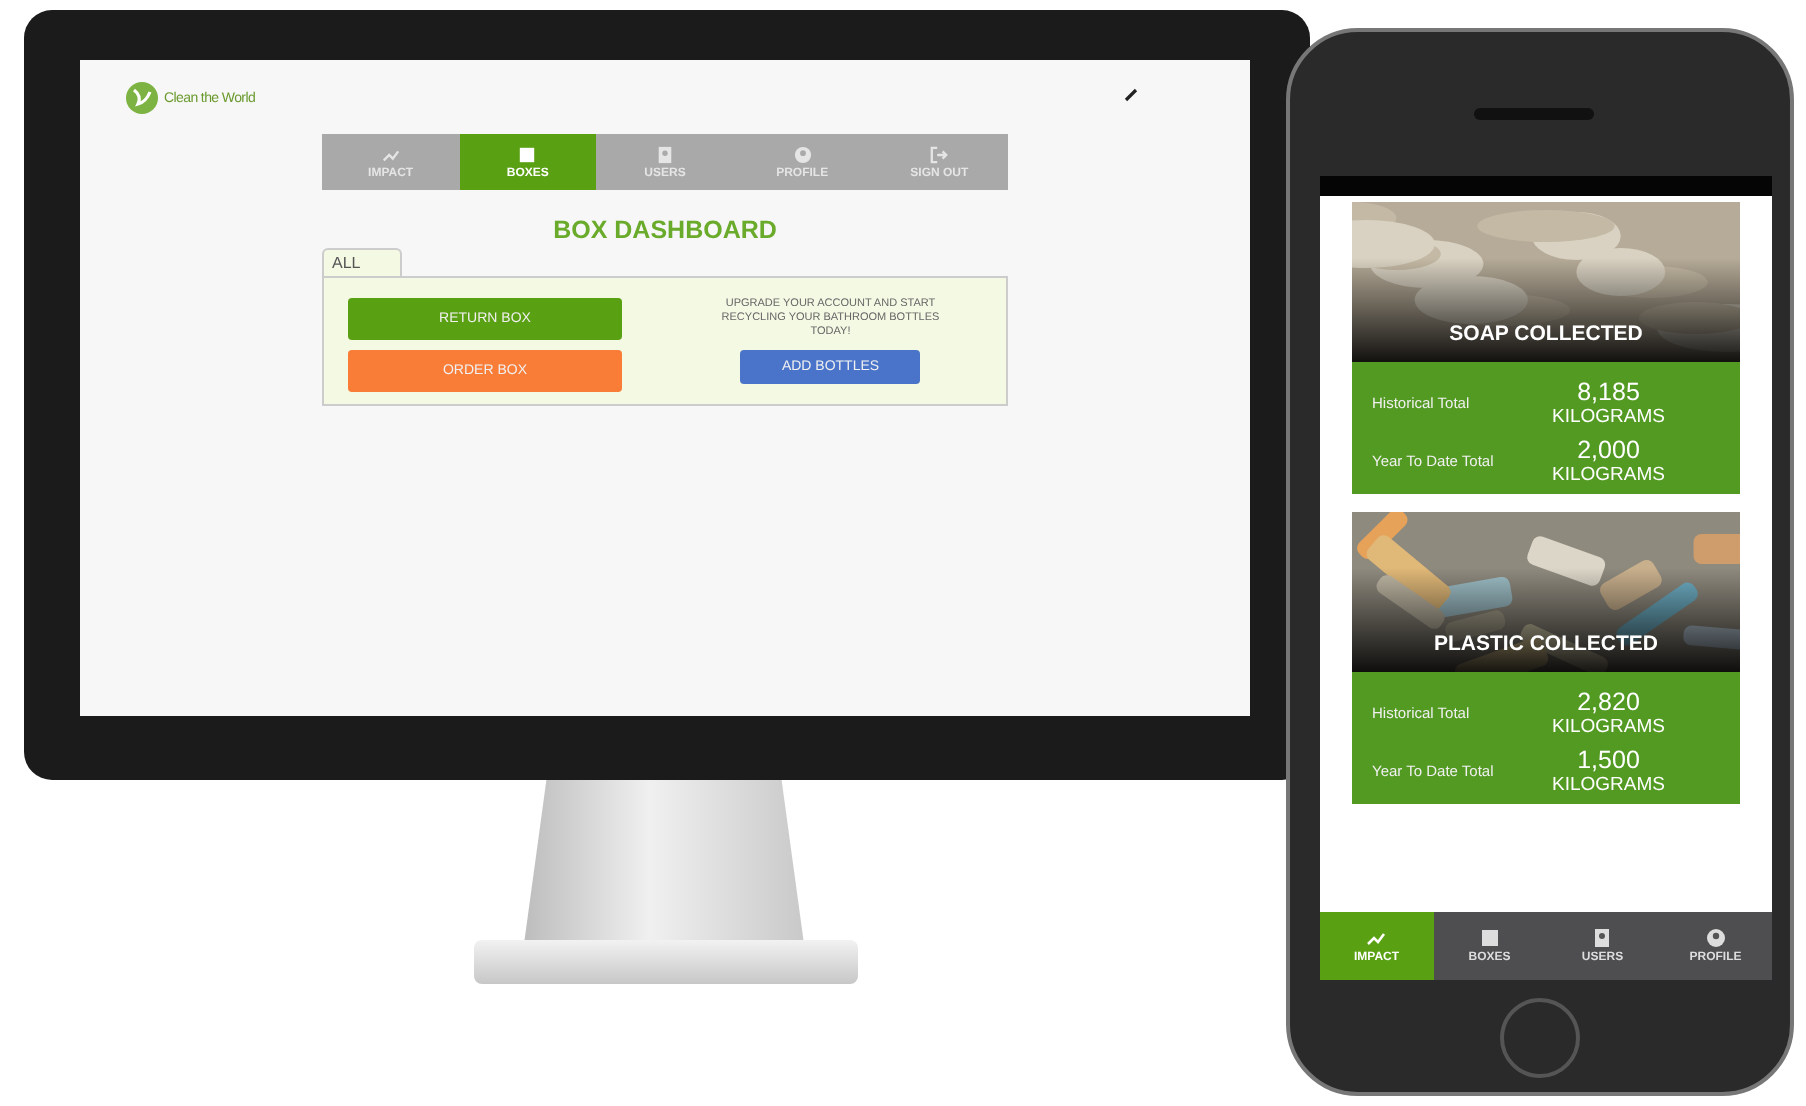 The width and height of the screenshot is (1806, 1106). Describe the element at coordinates (1546, 334) in the screenshot. I see `card-title: SOAP COLLECTED` at that location.